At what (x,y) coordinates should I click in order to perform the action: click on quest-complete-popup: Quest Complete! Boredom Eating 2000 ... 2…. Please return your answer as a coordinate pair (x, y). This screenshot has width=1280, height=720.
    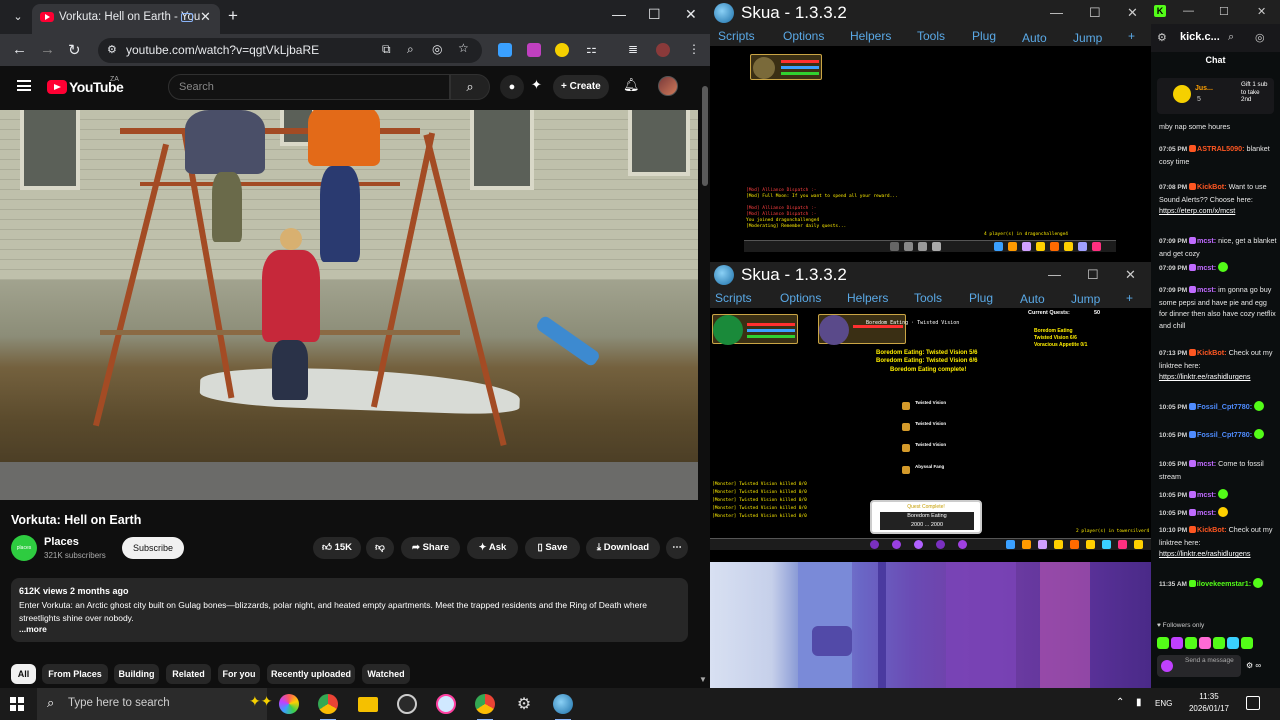
    Looking at the image, I should click on (926, 517).